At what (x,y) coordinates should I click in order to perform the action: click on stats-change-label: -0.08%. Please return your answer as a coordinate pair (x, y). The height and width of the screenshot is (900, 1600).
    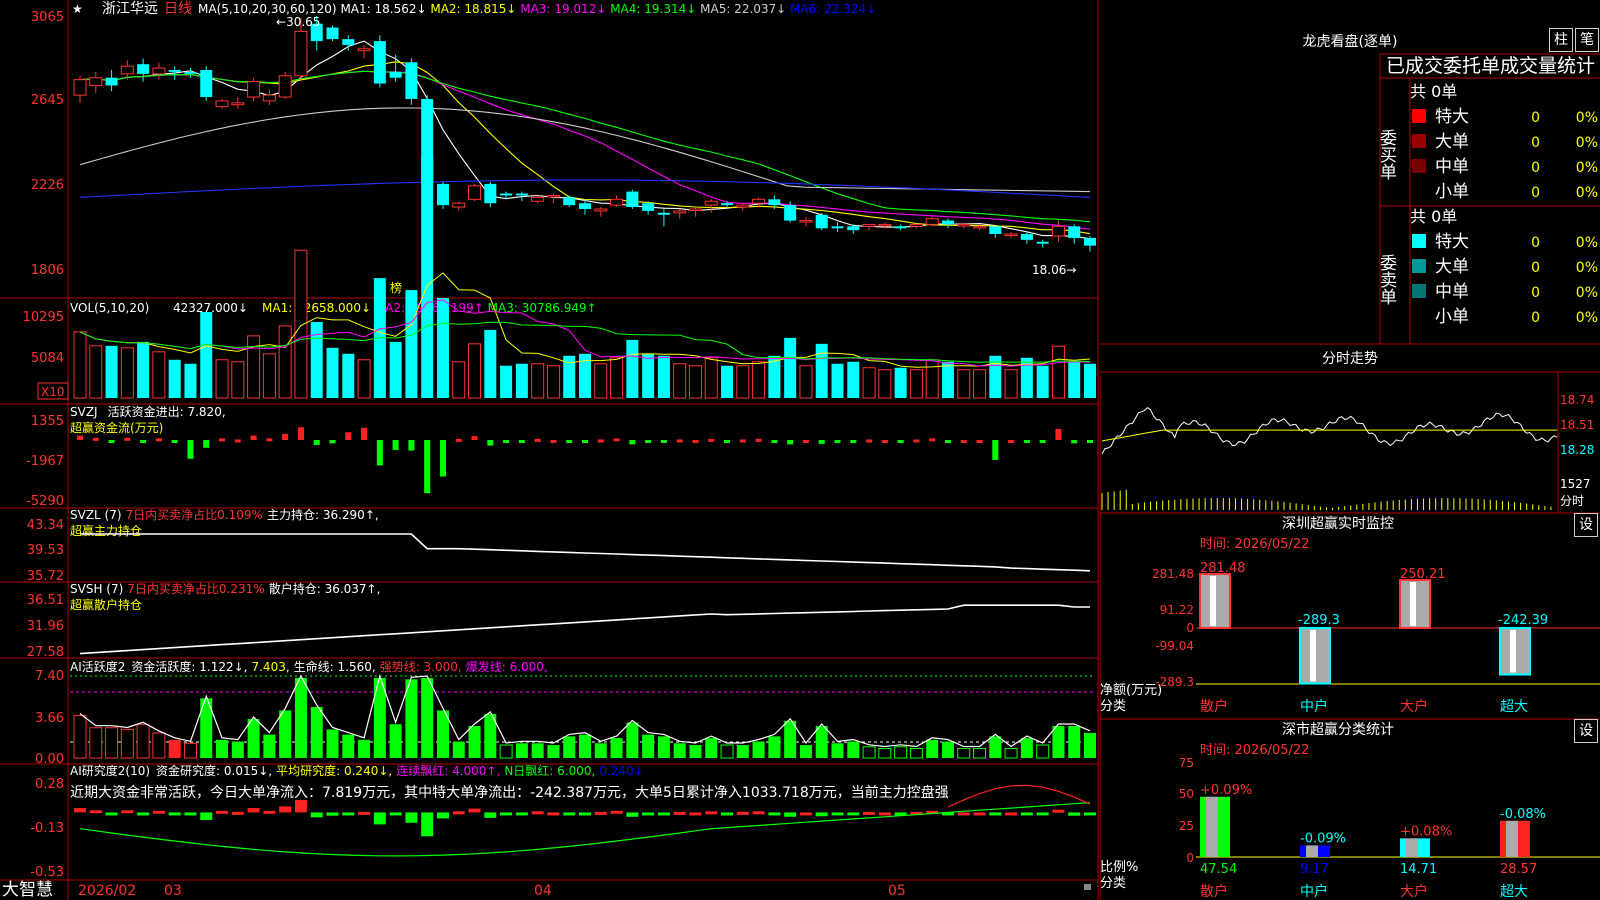
    Looking at the image, I should click on (1523, 814).